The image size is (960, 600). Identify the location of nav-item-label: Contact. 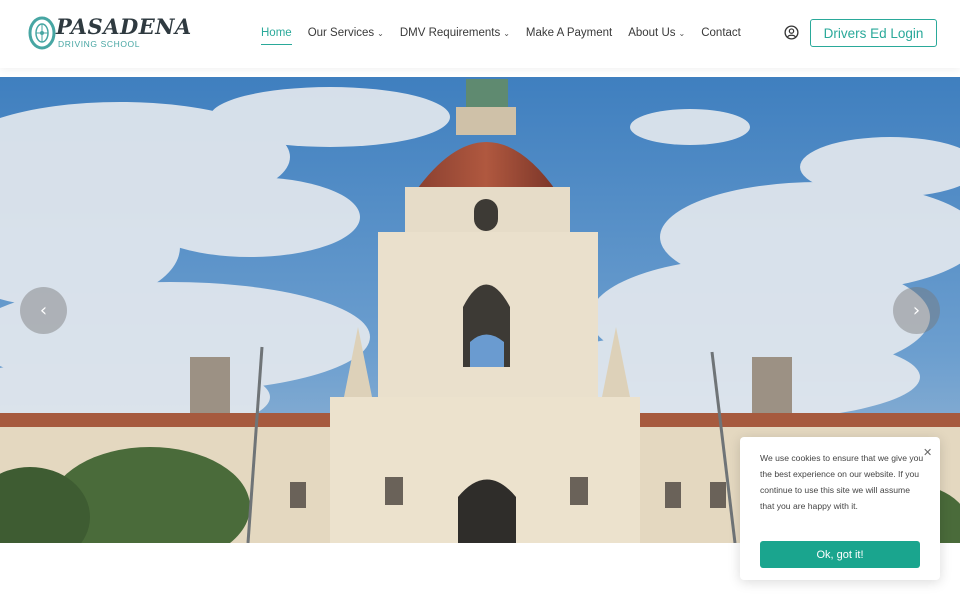
(721, 33).